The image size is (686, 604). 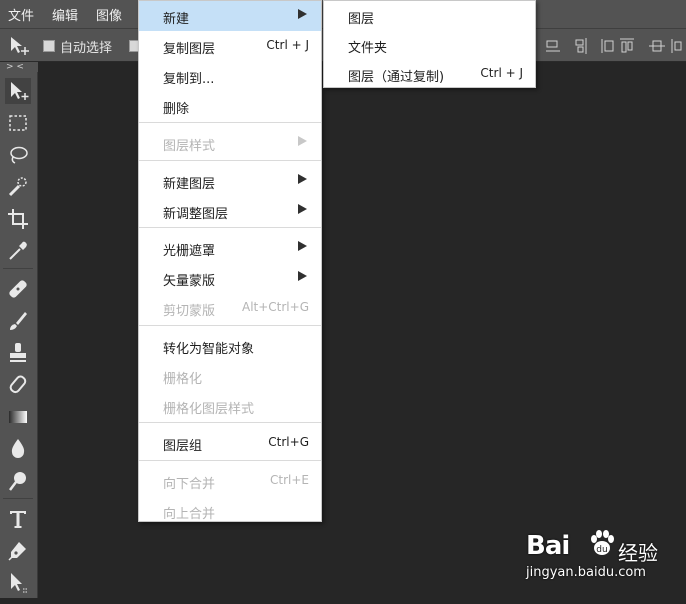 What do you see at coordinates (21, 14) in the screenshot?
I see `menu-file: 文件` at bounding box center [21, 14].